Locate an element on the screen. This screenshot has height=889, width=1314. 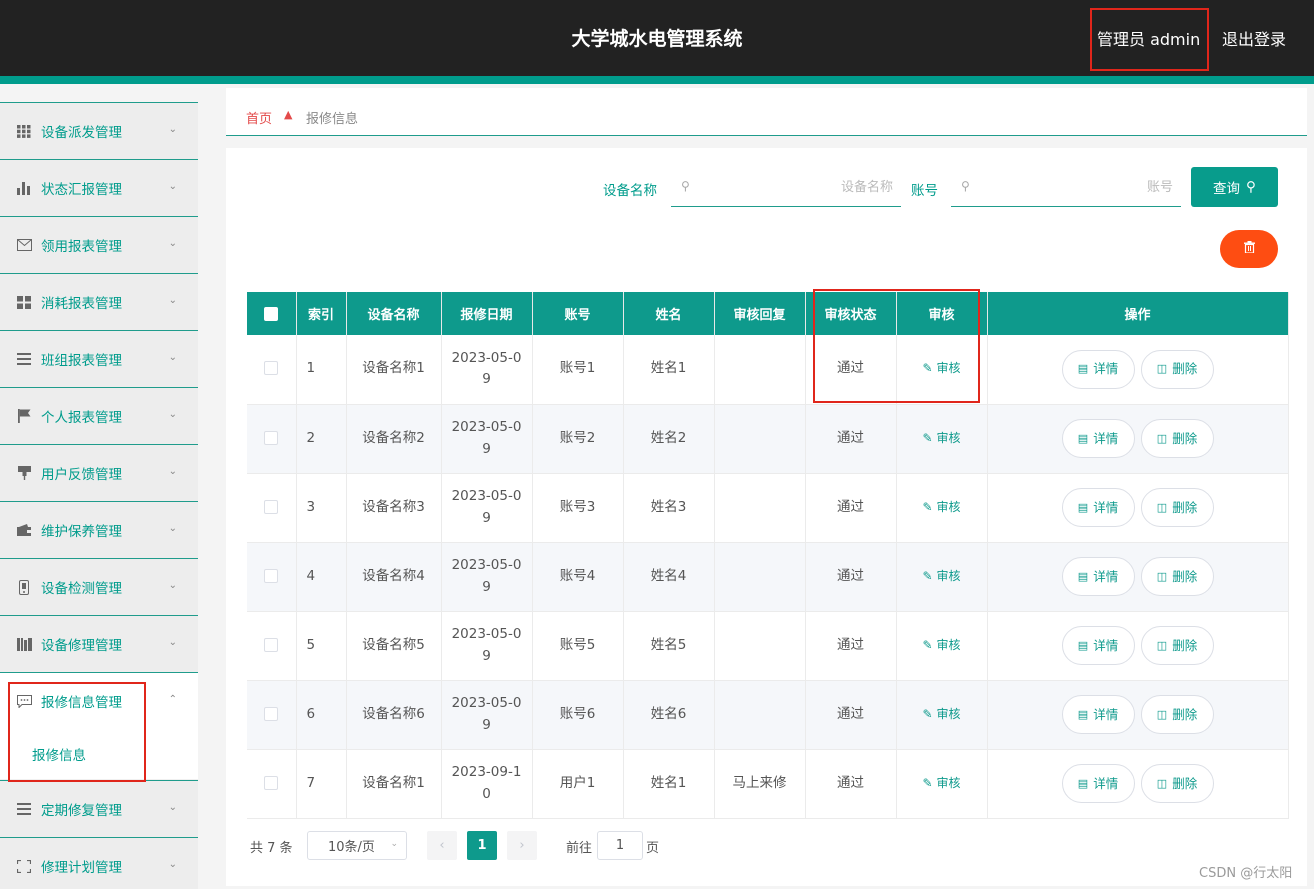
sidebar-item-maintenance: 维护保养管理 ⌄ is located at coordinates (99, 529).